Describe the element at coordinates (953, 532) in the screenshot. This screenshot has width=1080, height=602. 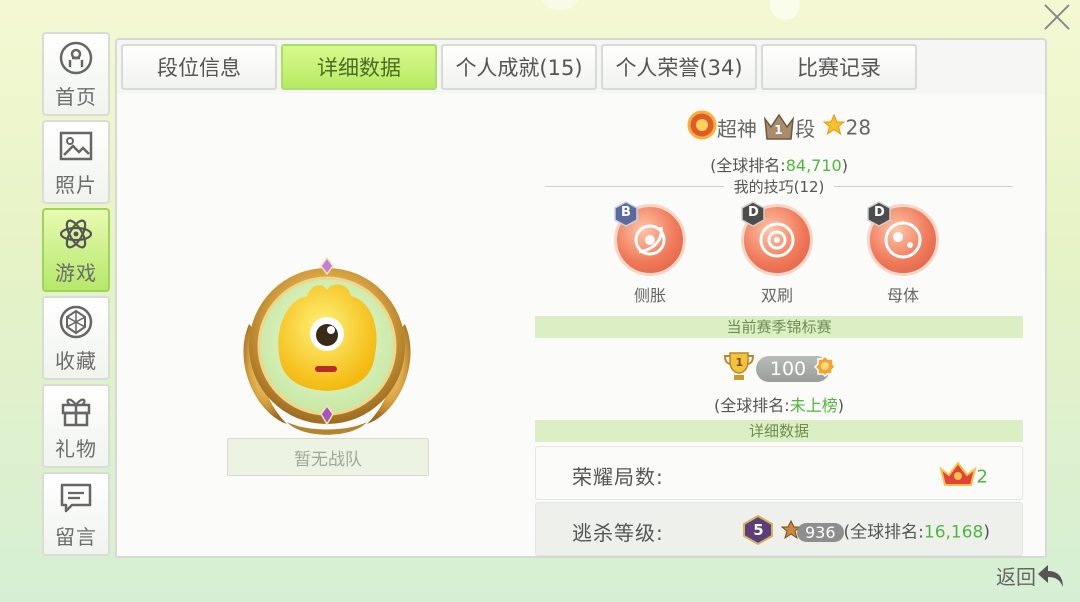
I see `escape-rank-value: 16,168` at that location.